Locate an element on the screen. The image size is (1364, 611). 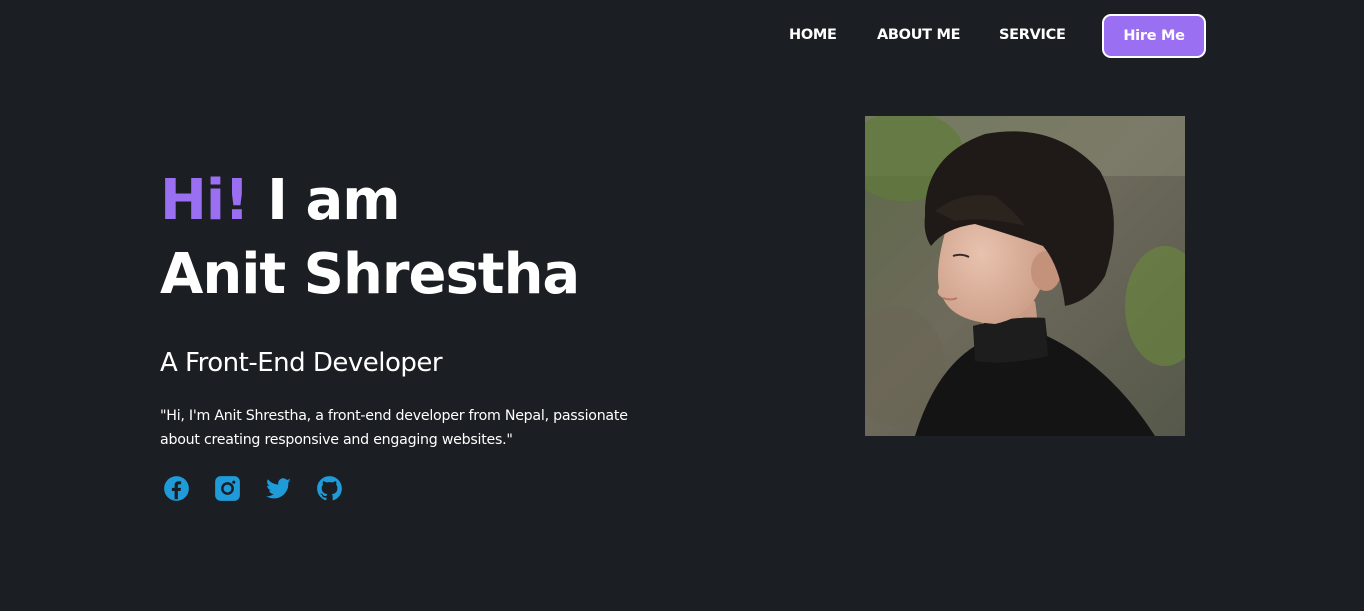
profile-photo-illustration is located at coordinates (1025, 276).